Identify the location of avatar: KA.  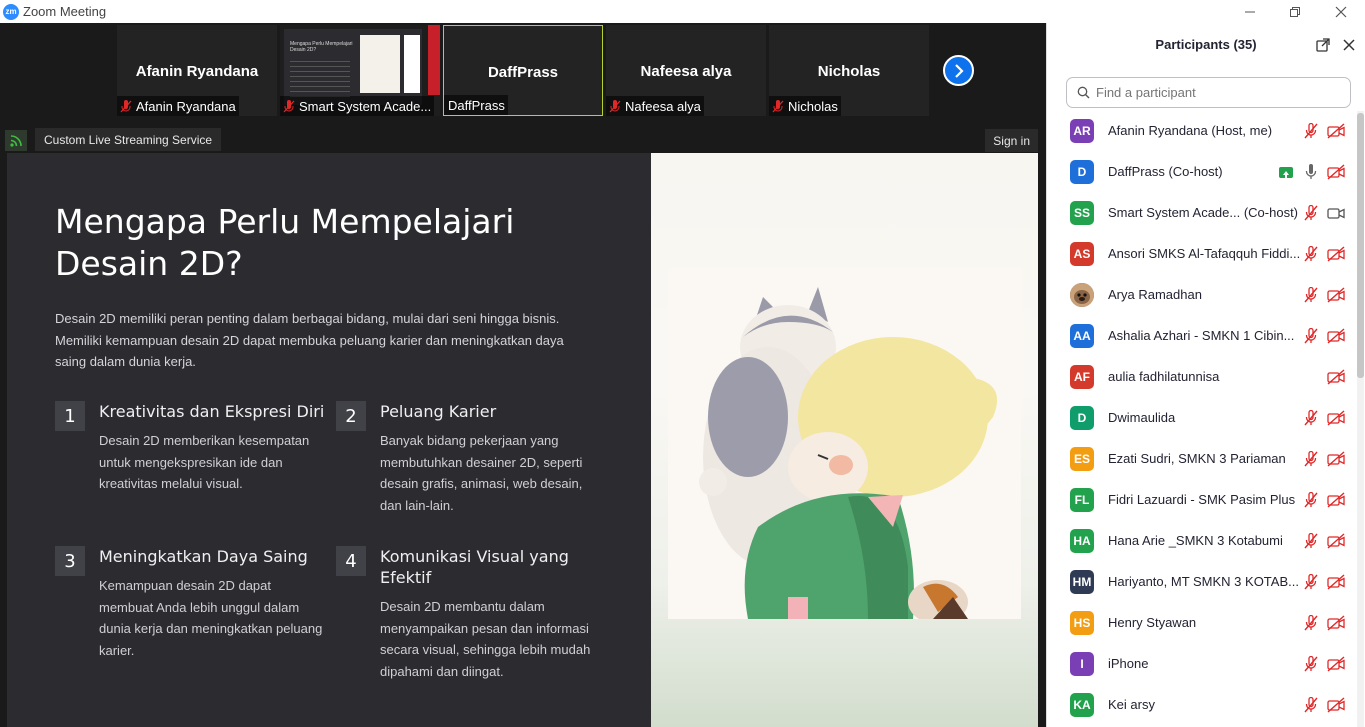
(1082, 705).